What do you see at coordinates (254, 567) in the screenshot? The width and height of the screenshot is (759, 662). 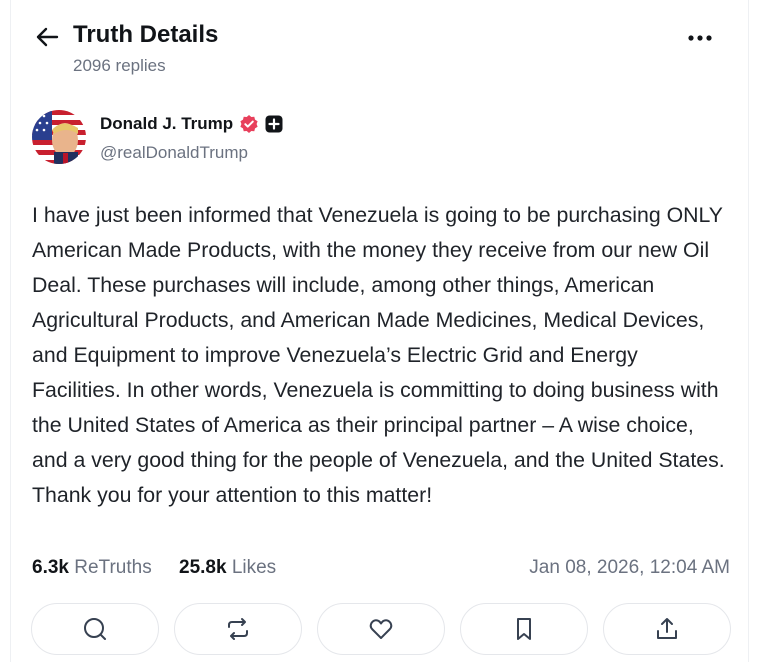 I see `likes-label: Likes` at bounding box center [254, 567].